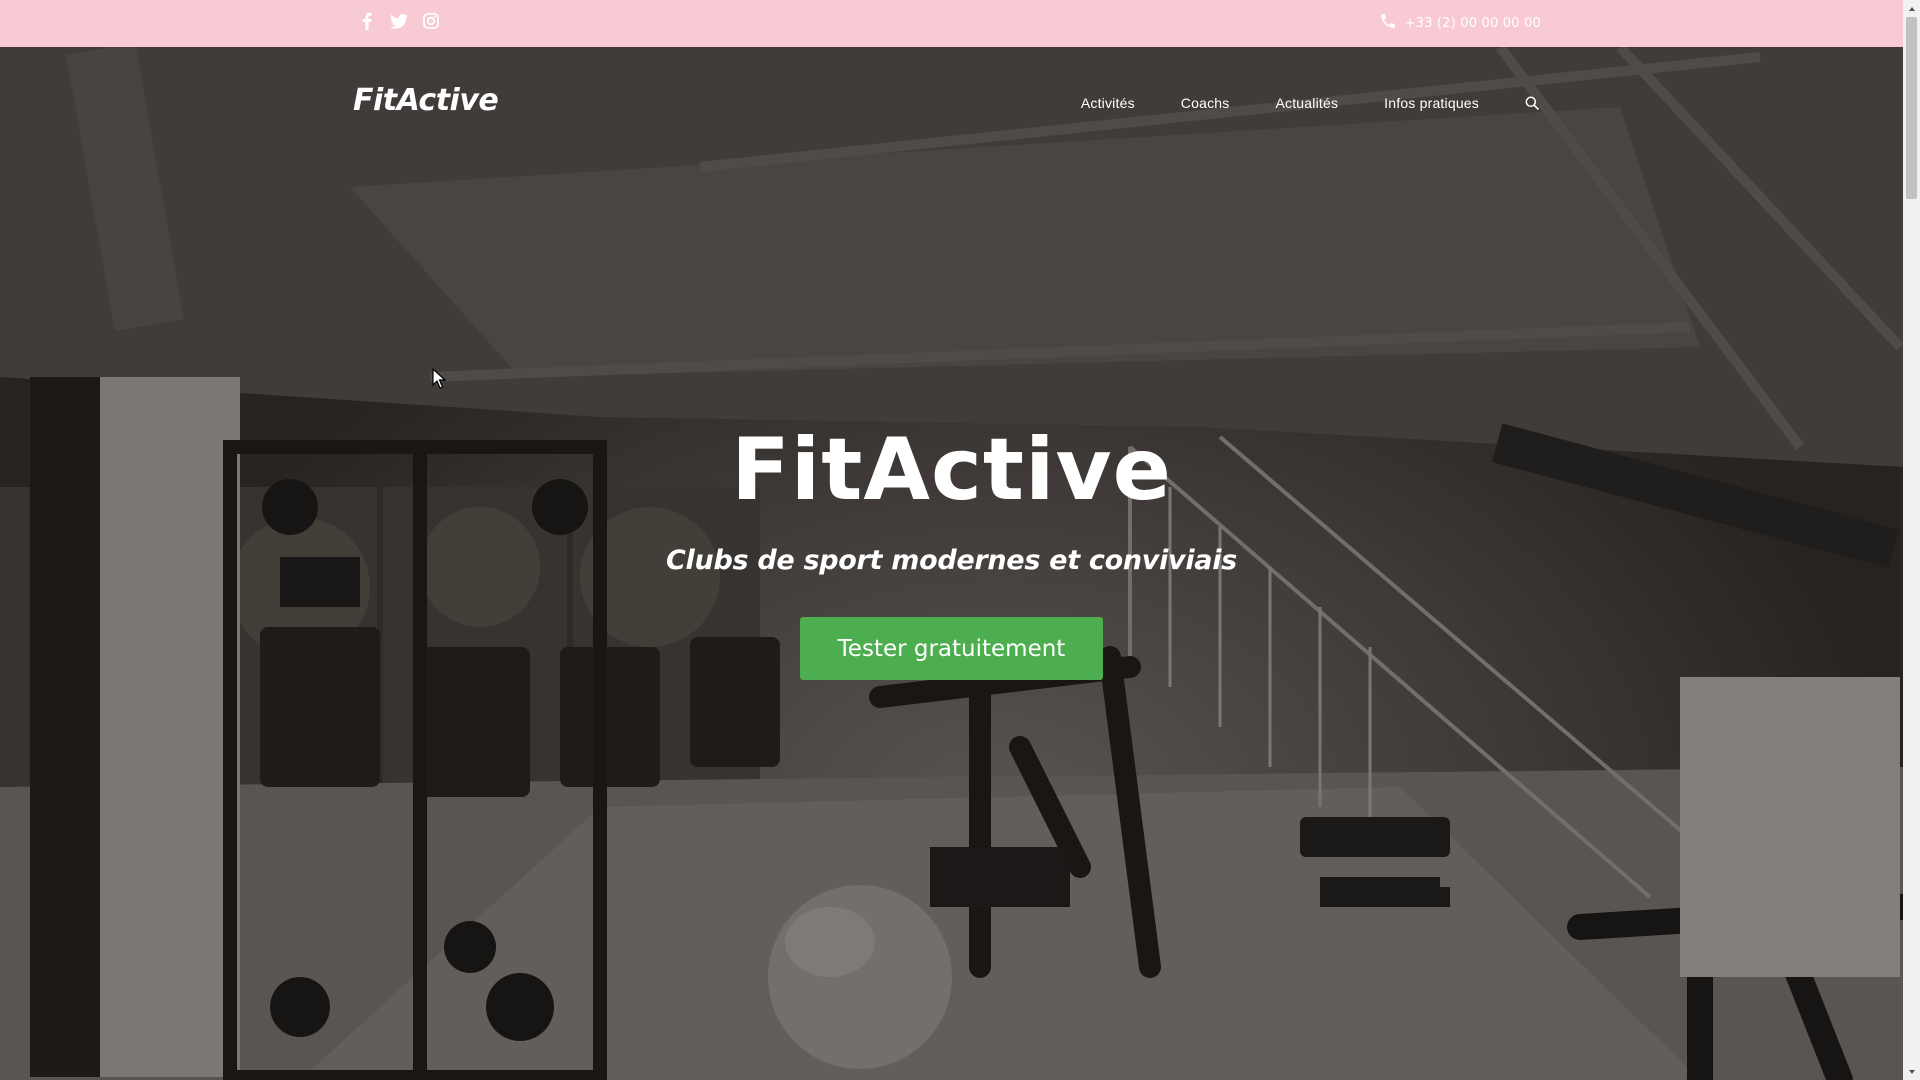  I want to click on hero-title: FitActive, so click(951, 470).